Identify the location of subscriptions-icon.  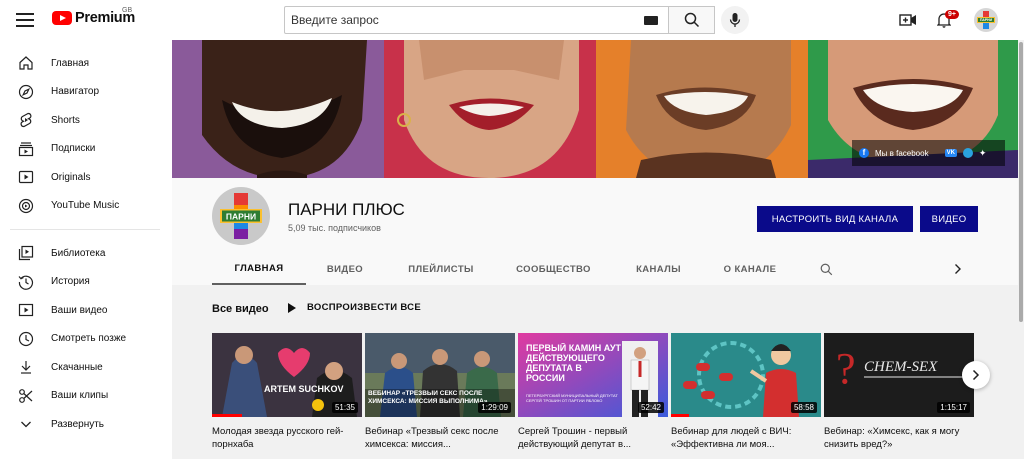
(26, 149).